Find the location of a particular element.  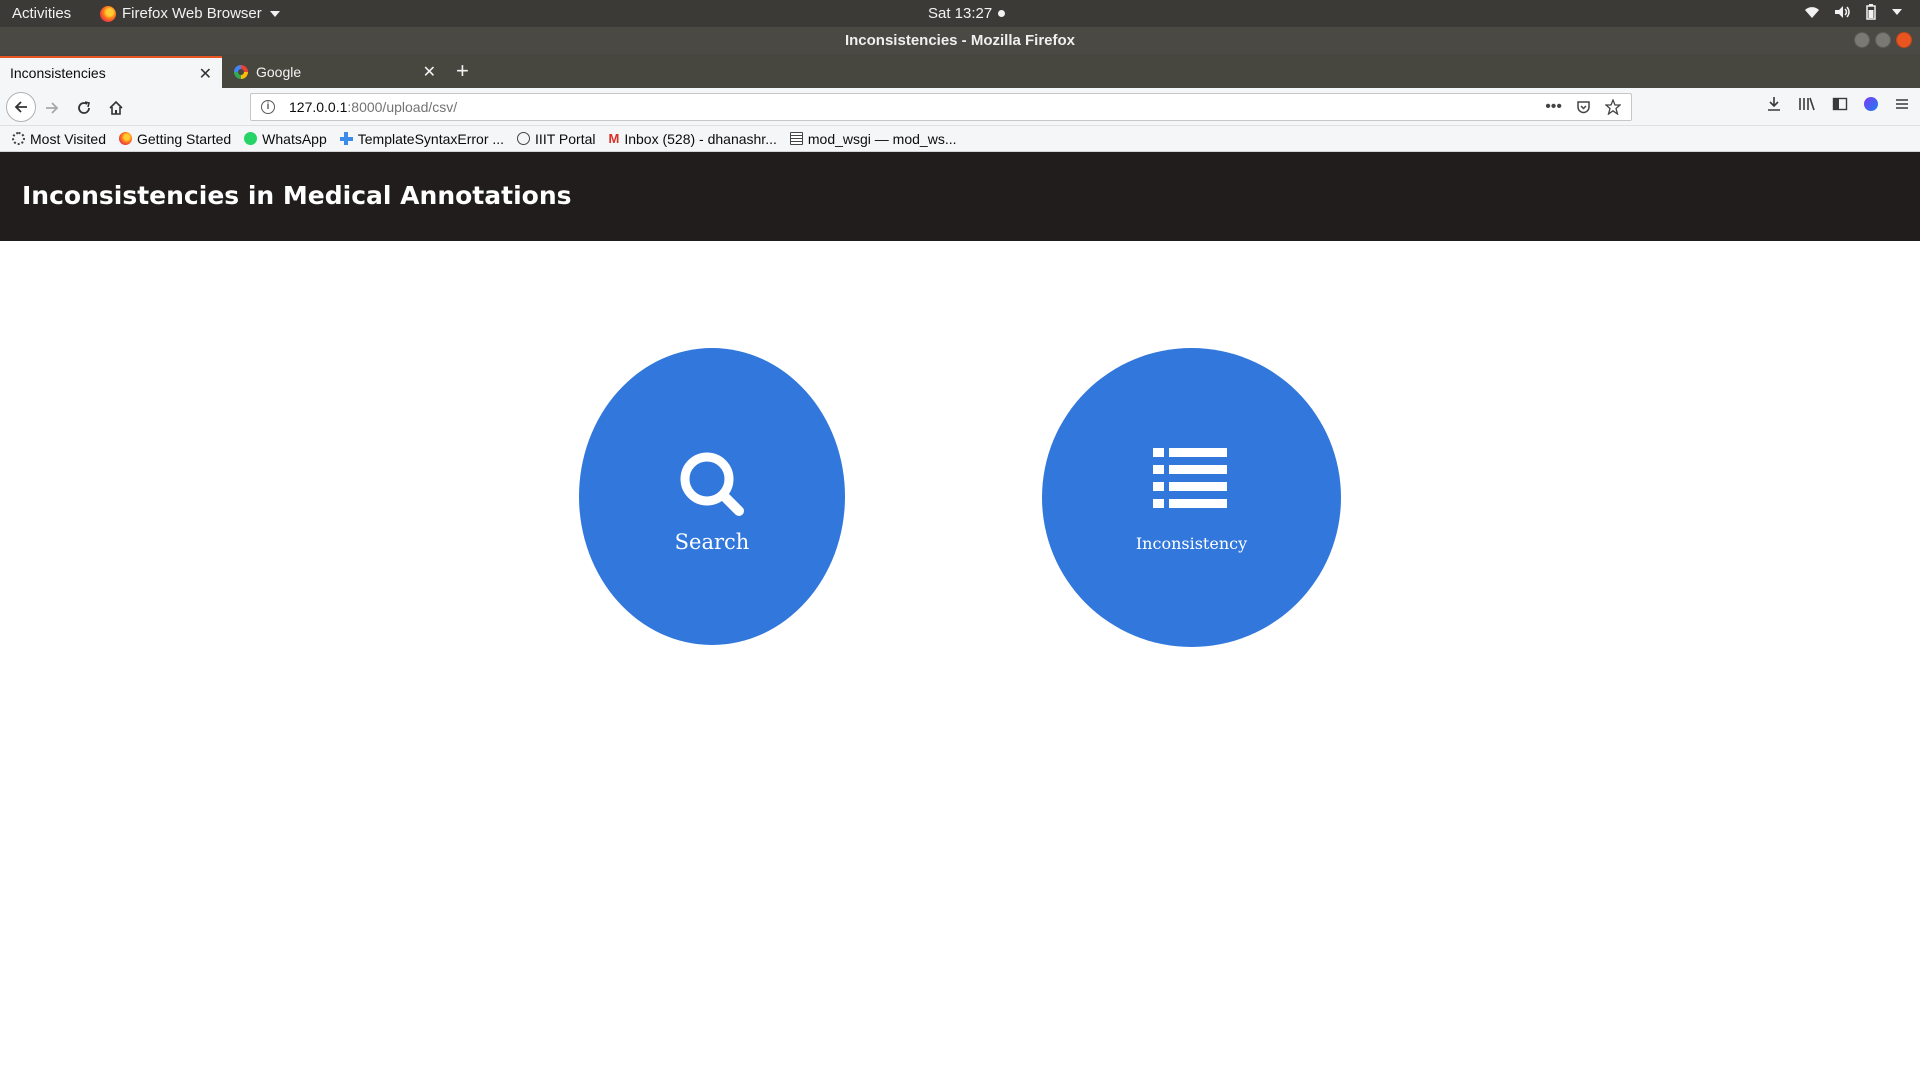

navigation-bar: i 127.0.0.1:8000/upload/csv/ ••• is located at coordinates (960, 107).